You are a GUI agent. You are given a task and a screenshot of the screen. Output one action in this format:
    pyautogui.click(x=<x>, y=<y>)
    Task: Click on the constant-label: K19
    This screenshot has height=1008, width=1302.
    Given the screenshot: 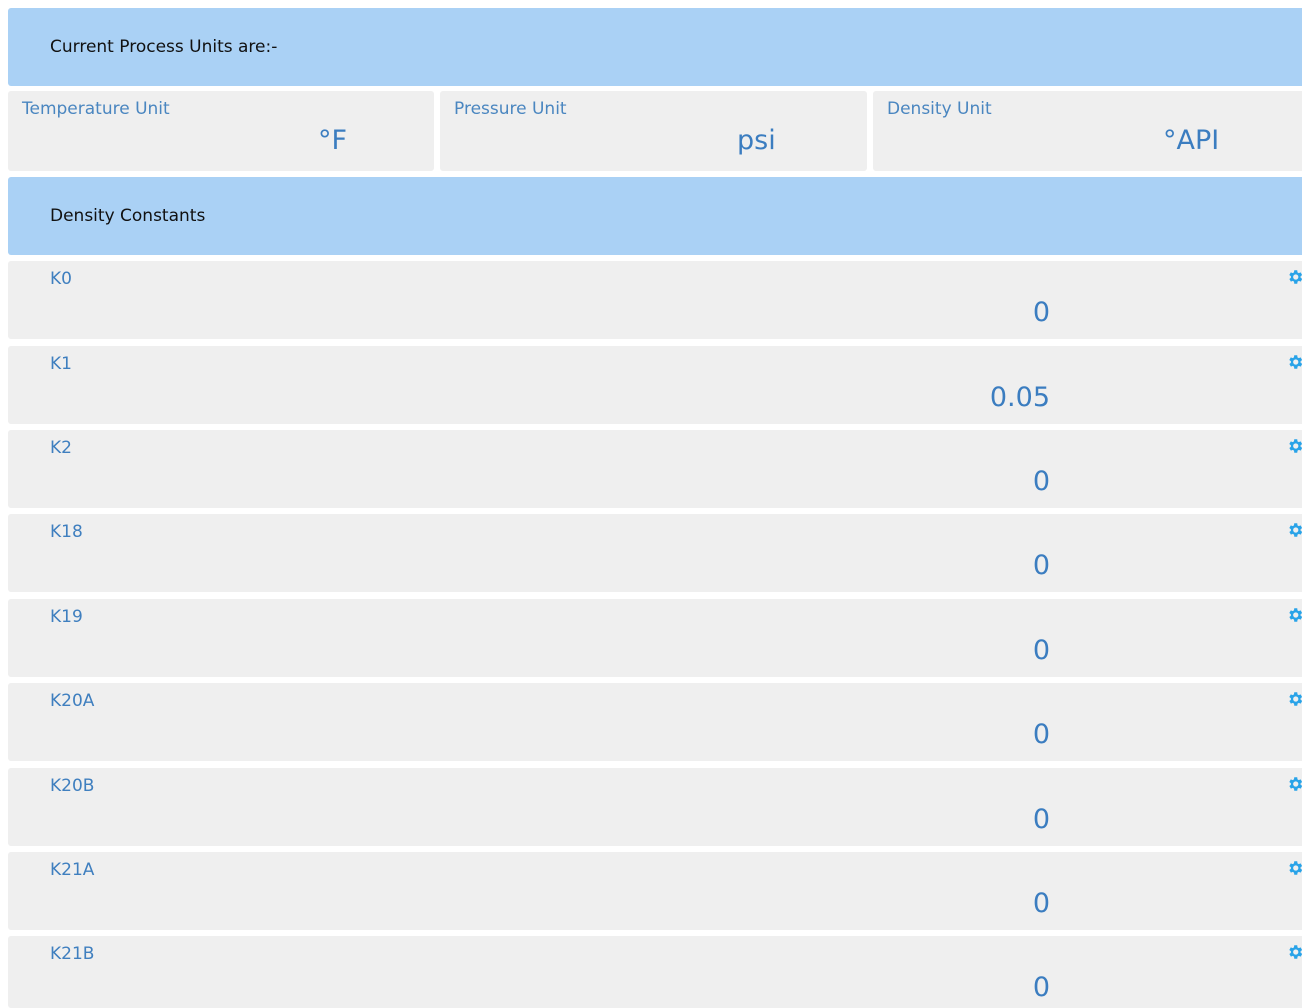 What is the action you would take?
    pyautogui.click(x=66, y=617)
    